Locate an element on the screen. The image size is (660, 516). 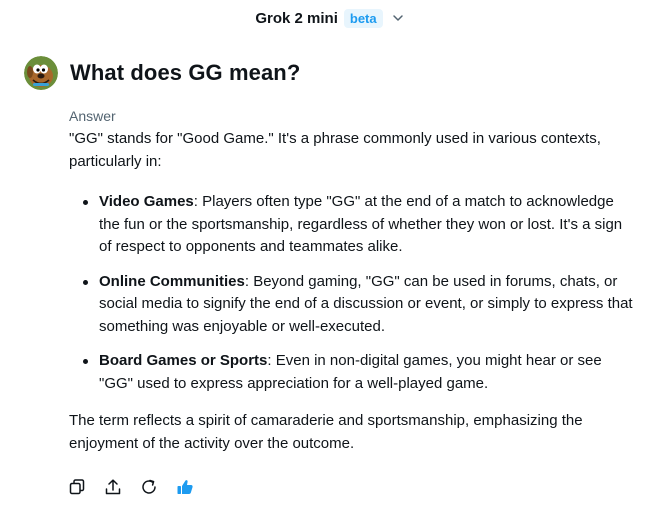
copy-icon is located at coordinates (77, 487).